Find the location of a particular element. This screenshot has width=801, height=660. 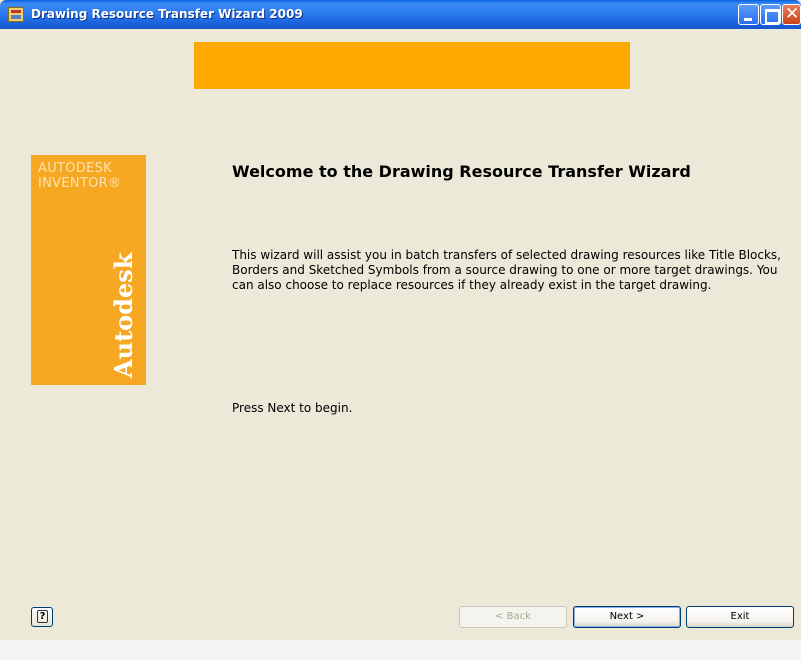

exit-button: Exit is located at coordinates (740, 617).